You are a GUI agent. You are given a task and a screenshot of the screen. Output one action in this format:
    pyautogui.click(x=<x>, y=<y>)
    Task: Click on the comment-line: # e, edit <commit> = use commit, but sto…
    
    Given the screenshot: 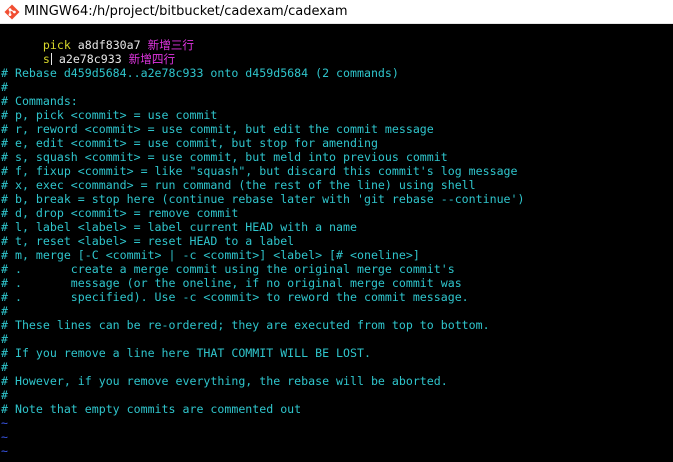 What is the action you would take?
    pyautogui.click(x=189, y=143)
    